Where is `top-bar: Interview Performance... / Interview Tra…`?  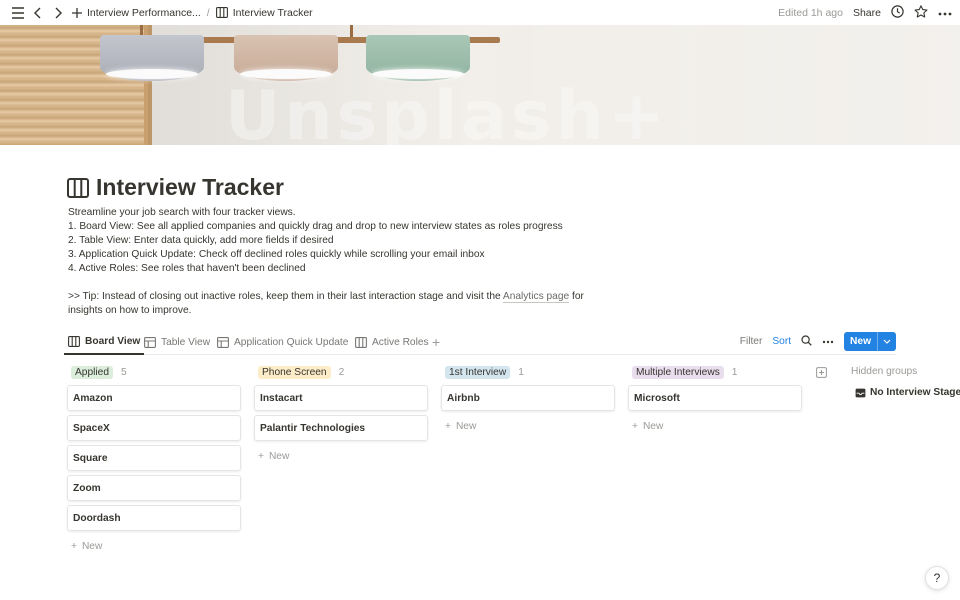 top-bar: Interview Performance... / Interview Tra… is located at coordinates (480, 12).